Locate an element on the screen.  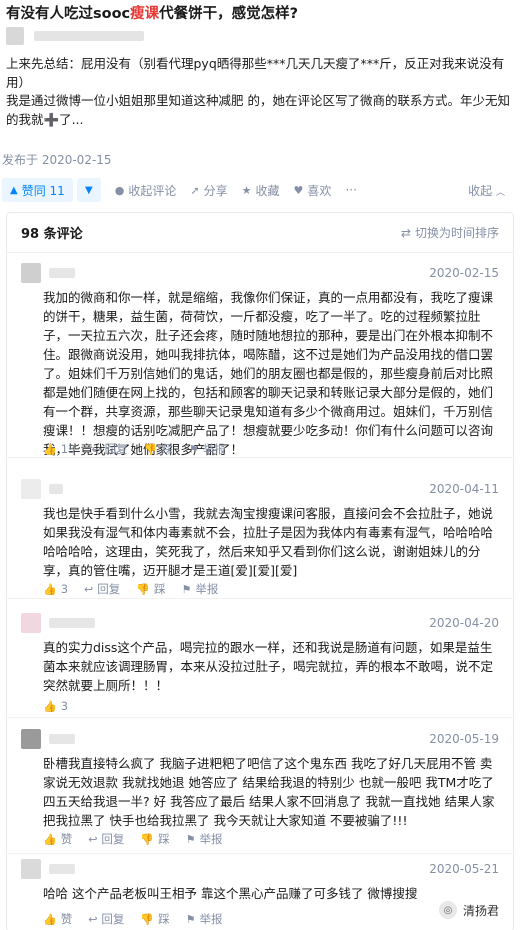
favorite-button: ★ 收藏 is located at coordinates (261, 190).